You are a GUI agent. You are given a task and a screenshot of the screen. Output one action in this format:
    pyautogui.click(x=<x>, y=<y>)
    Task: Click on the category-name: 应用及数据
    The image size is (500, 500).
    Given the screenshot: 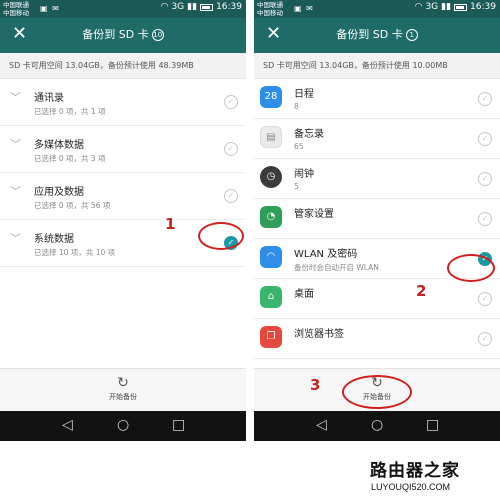 What is the action you would take?
    pyautogui.click(x=59, y=192)
    